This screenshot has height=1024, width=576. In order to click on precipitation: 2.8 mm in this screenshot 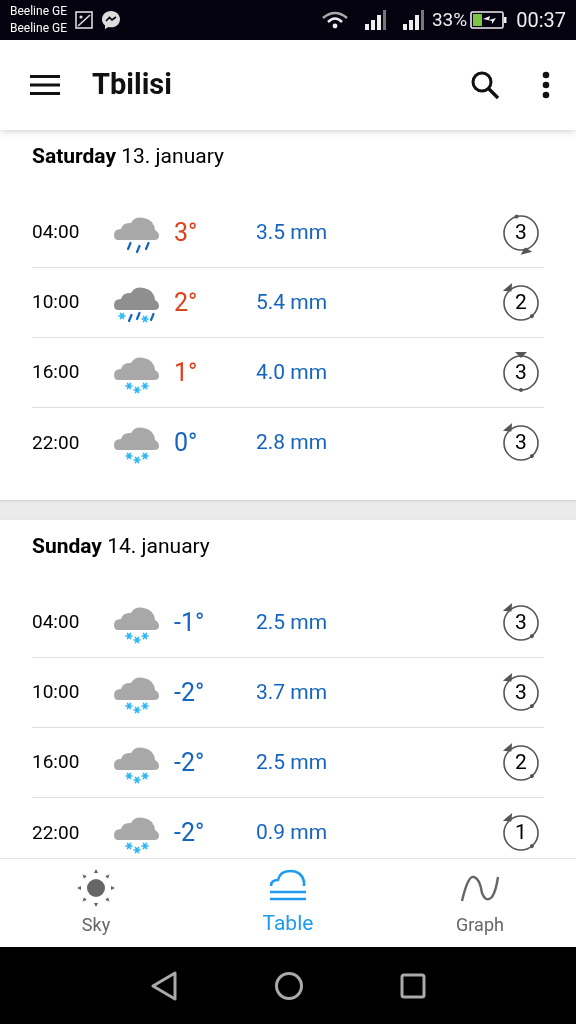, I will do `click(292, 443)`.